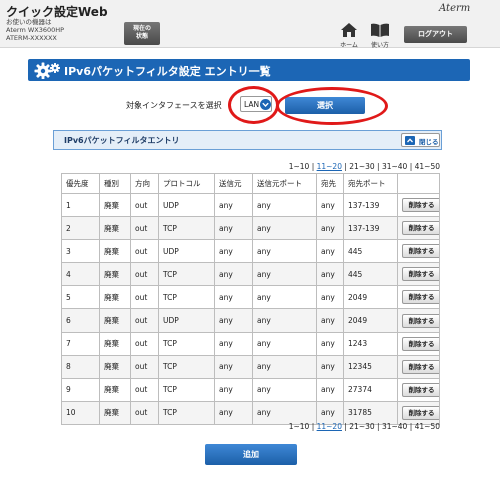  Describe the element at coordinates (80, 297) in the screenshot. I see `cell-priority: 5` at that location.